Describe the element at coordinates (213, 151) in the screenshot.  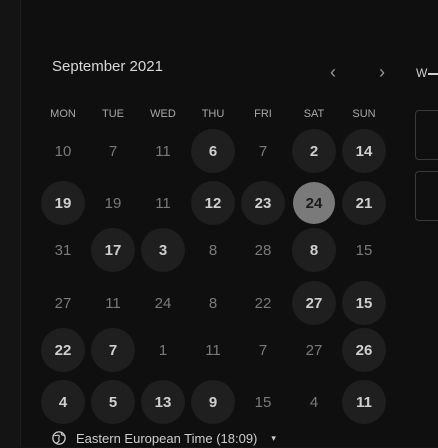
I see `available-day-button: 6` at that location.